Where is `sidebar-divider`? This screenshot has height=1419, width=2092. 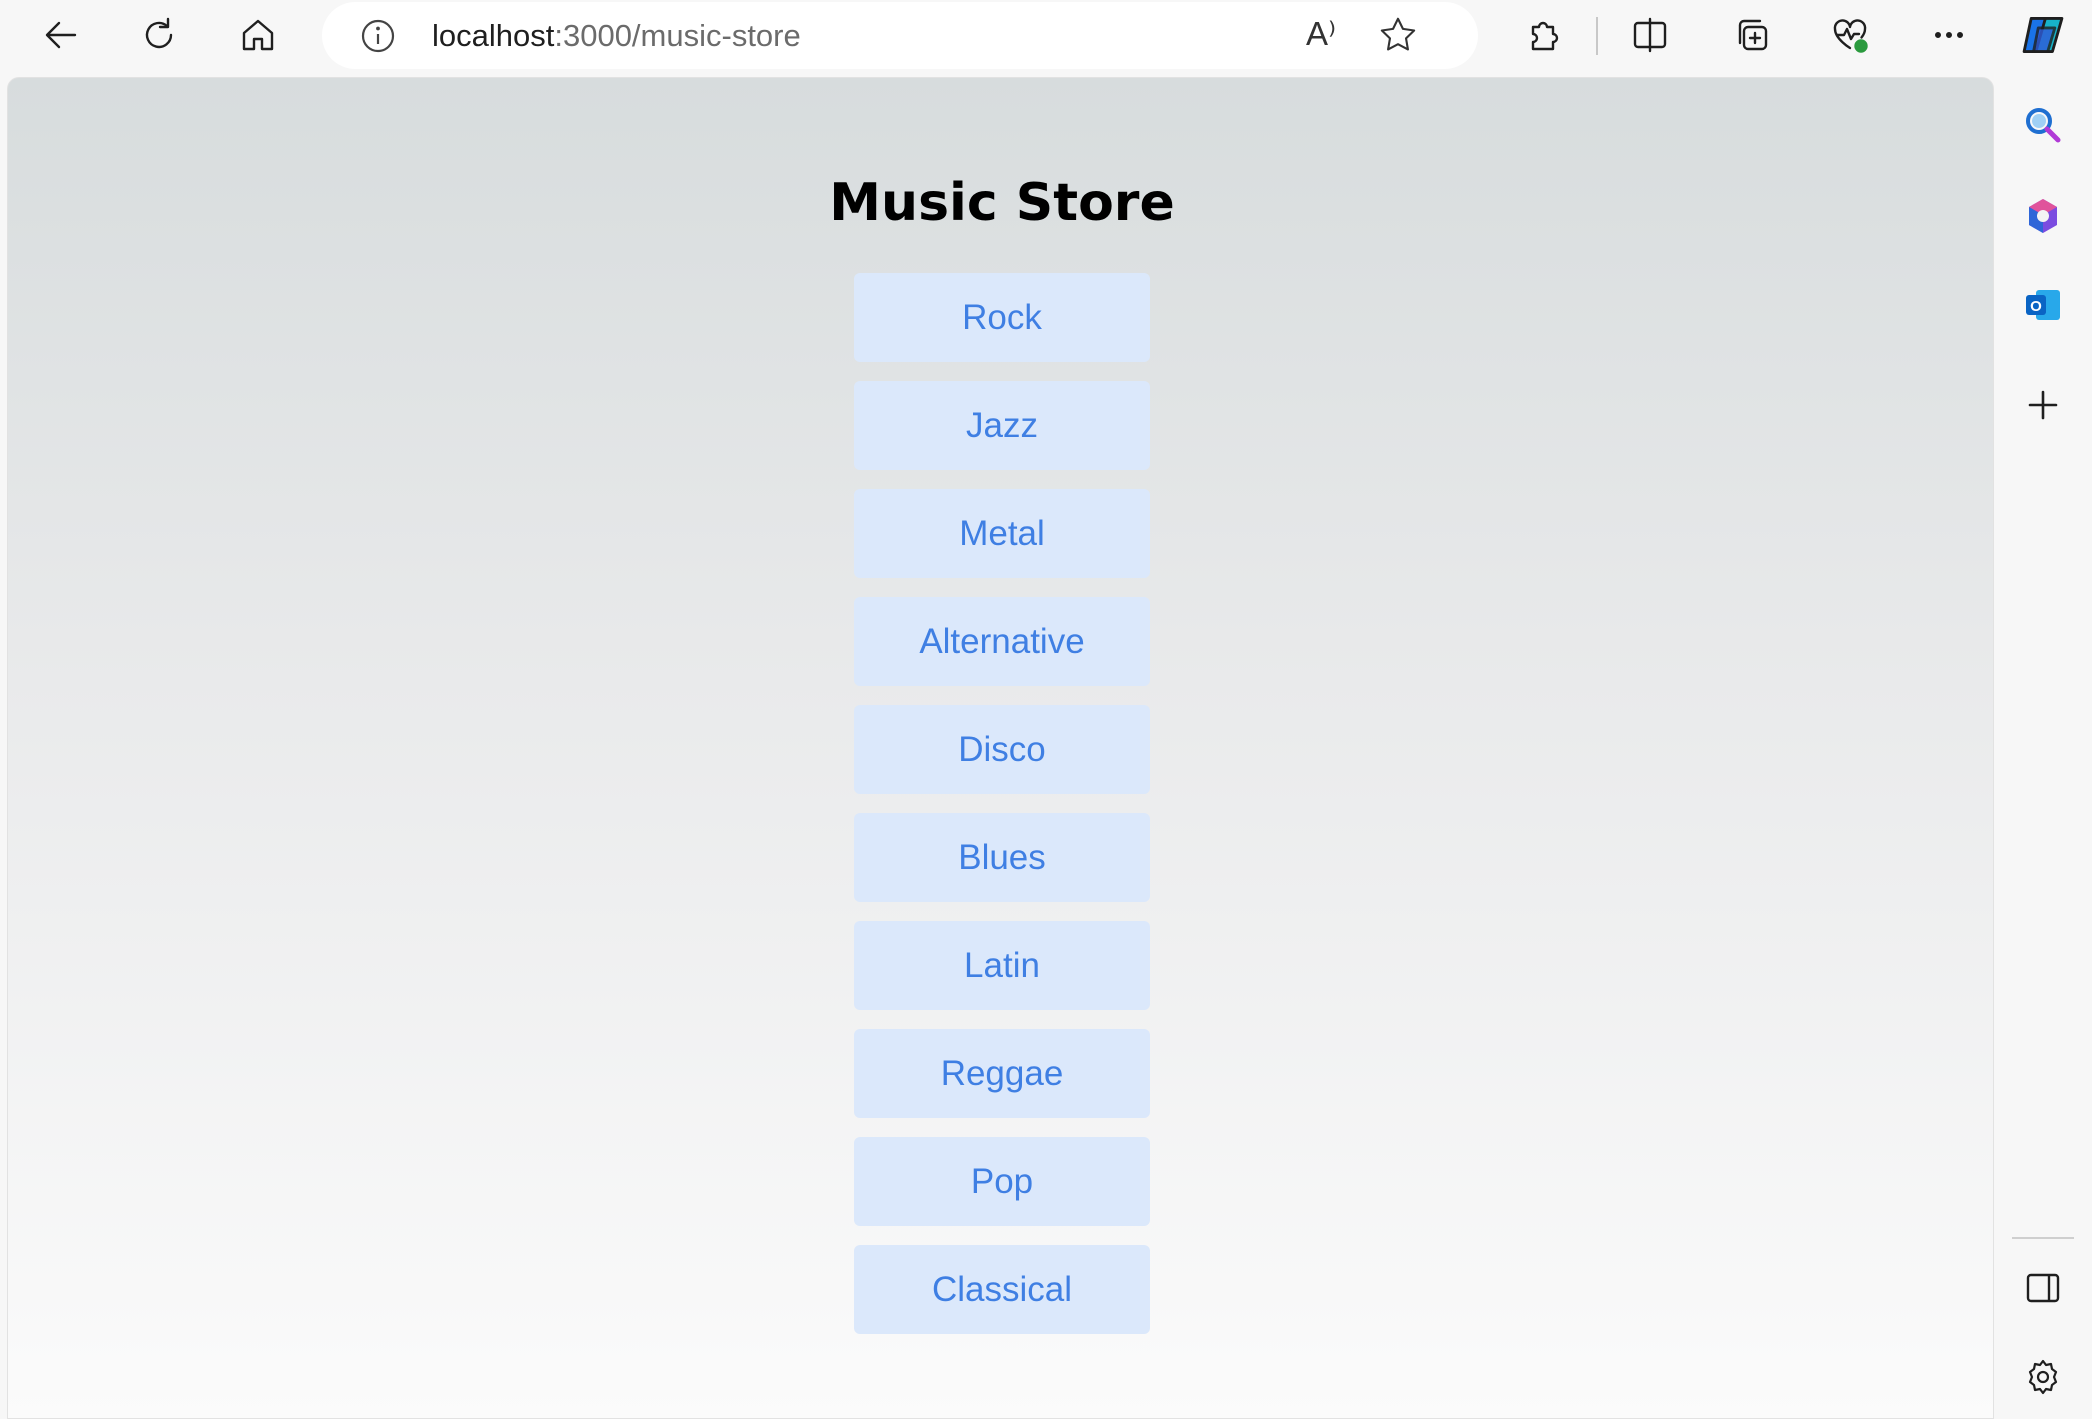 sidebar-divider is located at coordinates (2043, 1238).